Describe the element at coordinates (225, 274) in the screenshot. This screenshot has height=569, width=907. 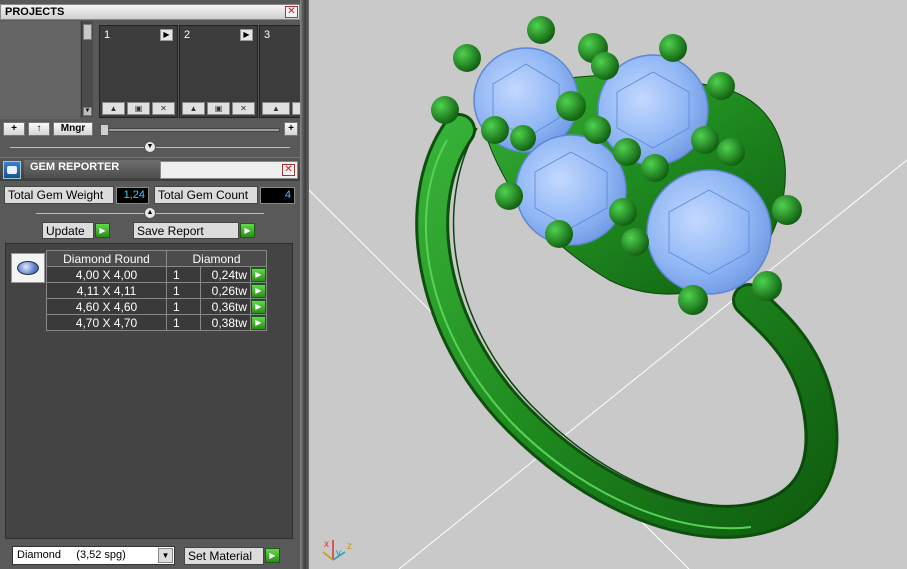
I see `gem-weight: 0,24tw` at that location.